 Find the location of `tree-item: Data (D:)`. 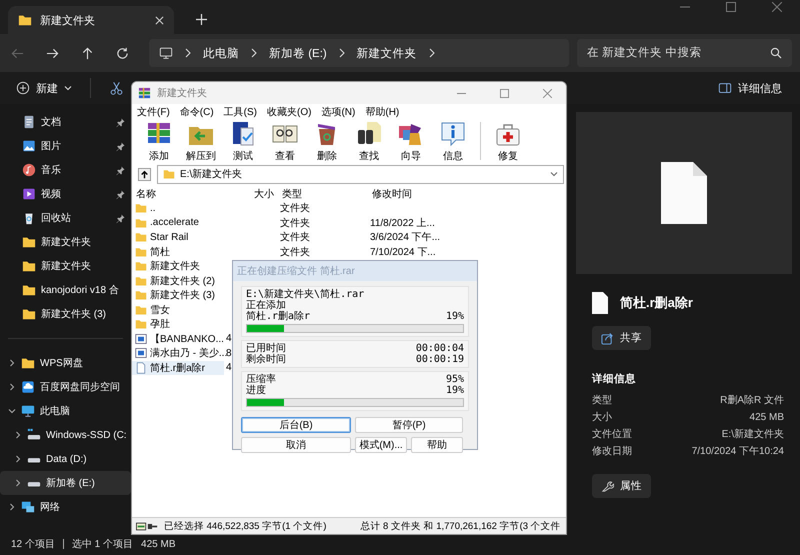

tree-item: Data (D:) is located at coordinates (65, 459).